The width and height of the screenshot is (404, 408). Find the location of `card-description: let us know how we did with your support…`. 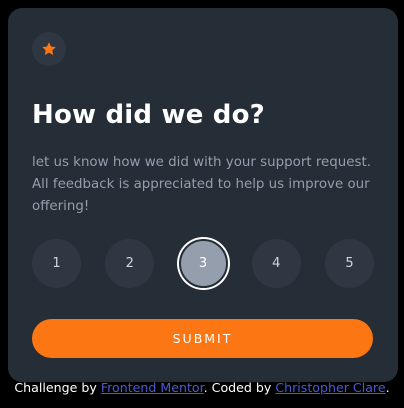

card-description: let us know how we did with your support… is located at coordinates (201, 184).